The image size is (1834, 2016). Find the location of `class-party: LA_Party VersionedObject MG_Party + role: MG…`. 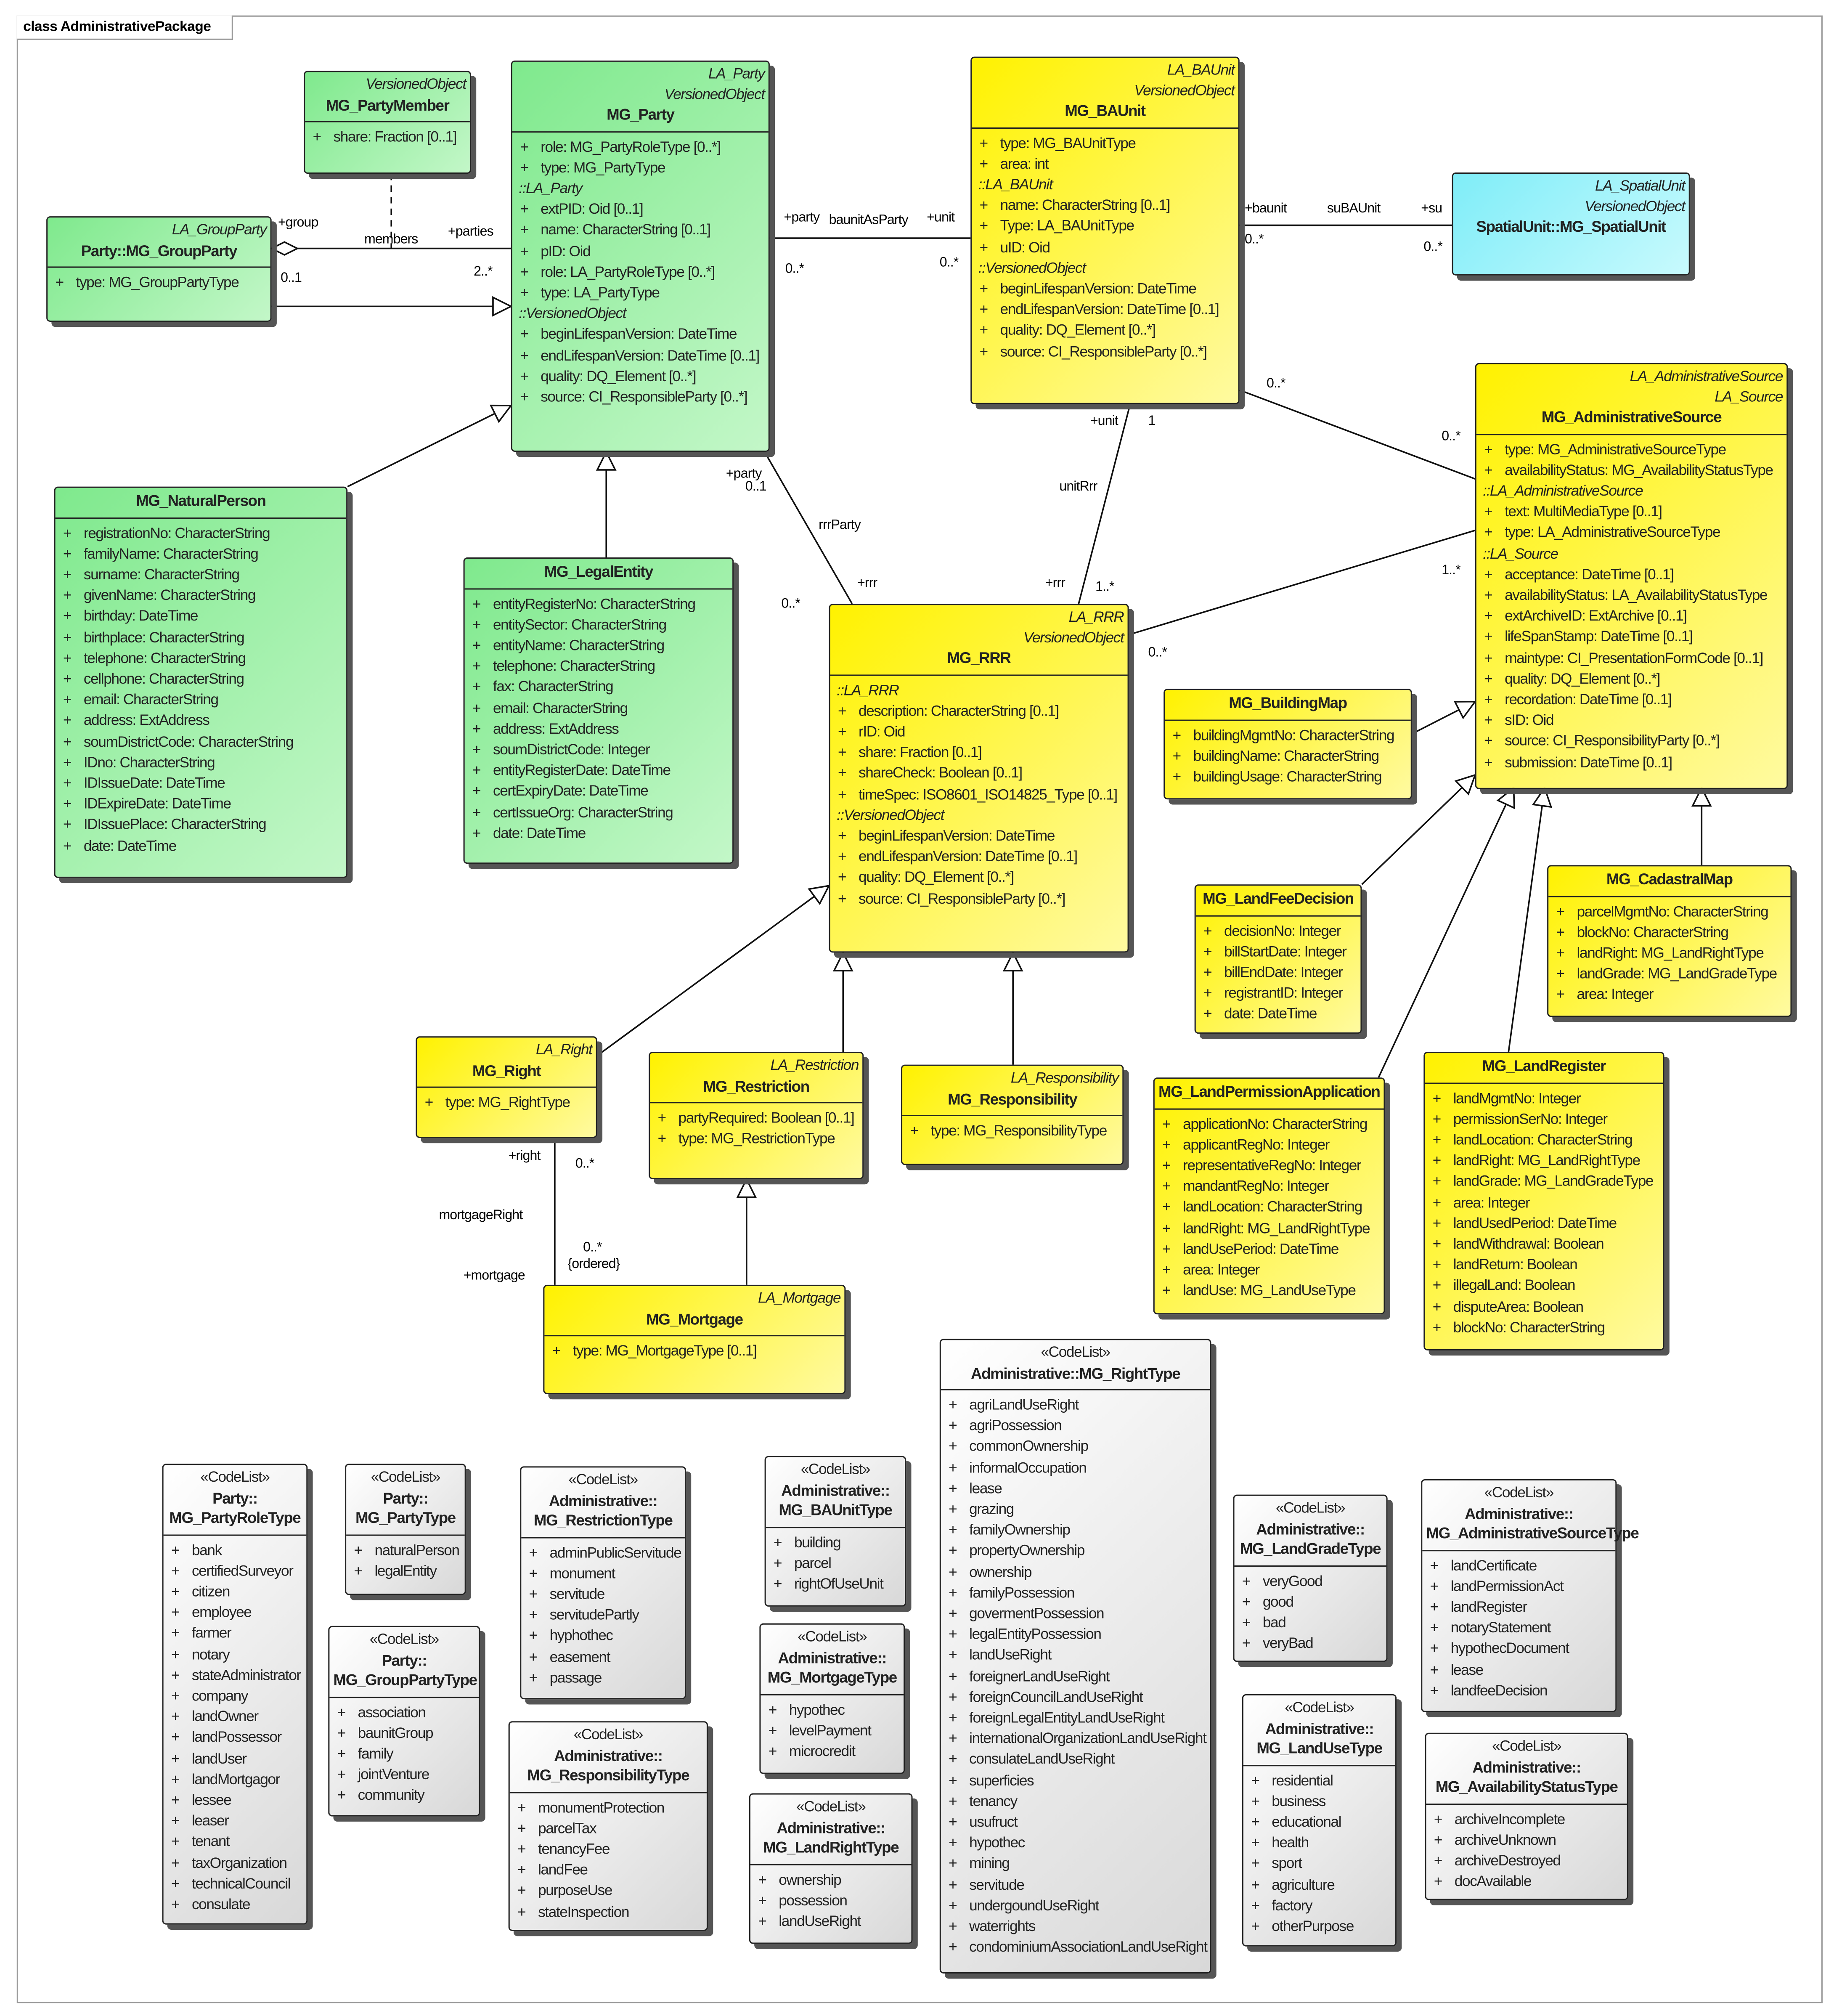

class-party: LA_Party VersionedObject MG_Party + role: MG… is located at coordinates (640, 256).